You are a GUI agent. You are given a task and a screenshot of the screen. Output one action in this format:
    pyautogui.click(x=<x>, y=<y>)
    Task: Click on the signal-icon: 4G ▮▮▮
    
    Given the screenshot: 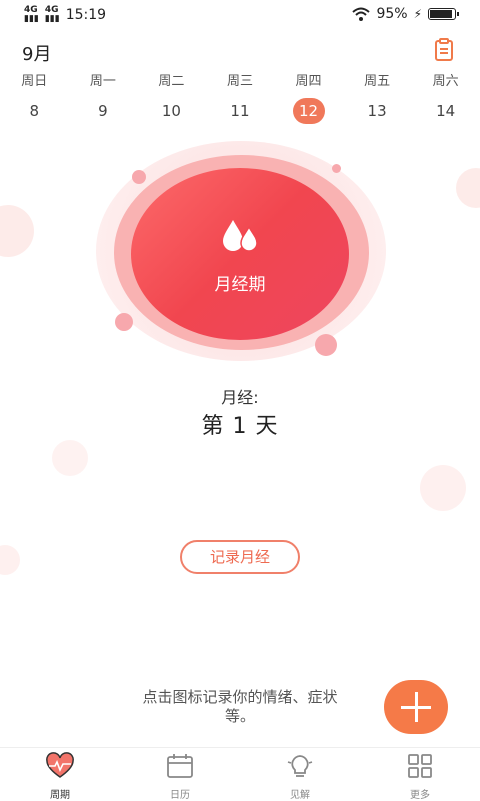 What is the action you would take?
    pyautogui.click(x=31, y=14)
    